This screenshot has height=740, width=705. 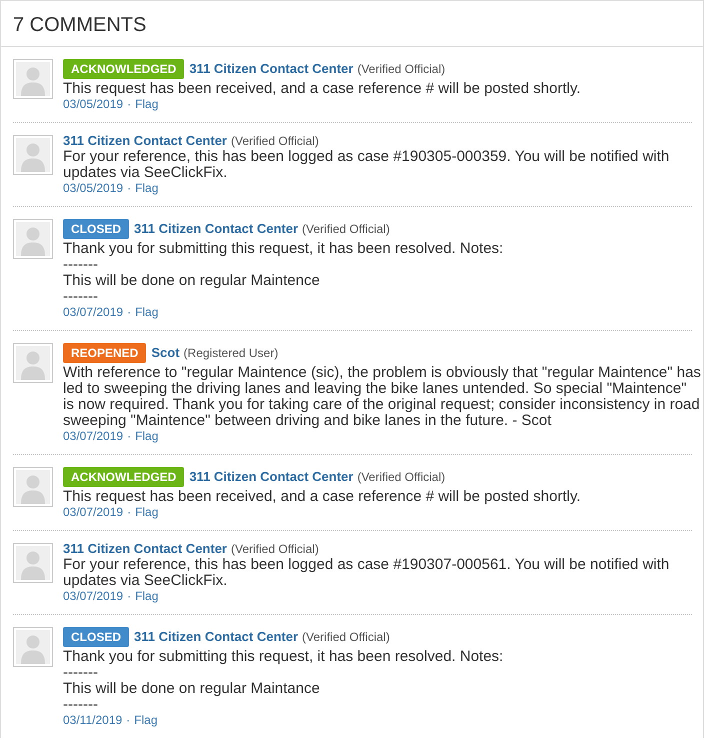 What do you see at coordinates (382, 397) in the screenshot?
I see `comment-text: With reference to "regular Maintence (sic), the problem is obviously that "regular Maintence" has led to sweeping the driving lanes and leaving the bike lanes untended. So special "Maintence" is now required. Thank you for taking care of the original request; consider inconsistency in road sweeping "Maintence" between driving and bike lanes in the future. - Scot` at bounding box center [382, 397].